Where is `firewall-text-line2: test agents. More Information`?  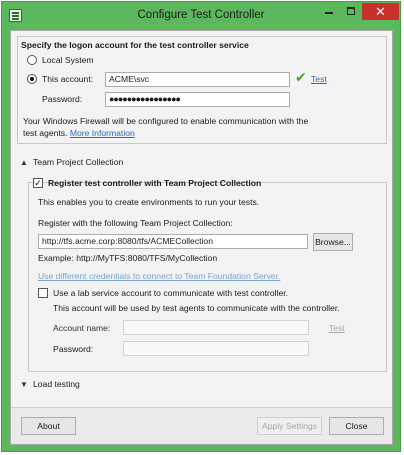
firewall-text-line2: test agents. More Information is located at coordinates (79, 133).